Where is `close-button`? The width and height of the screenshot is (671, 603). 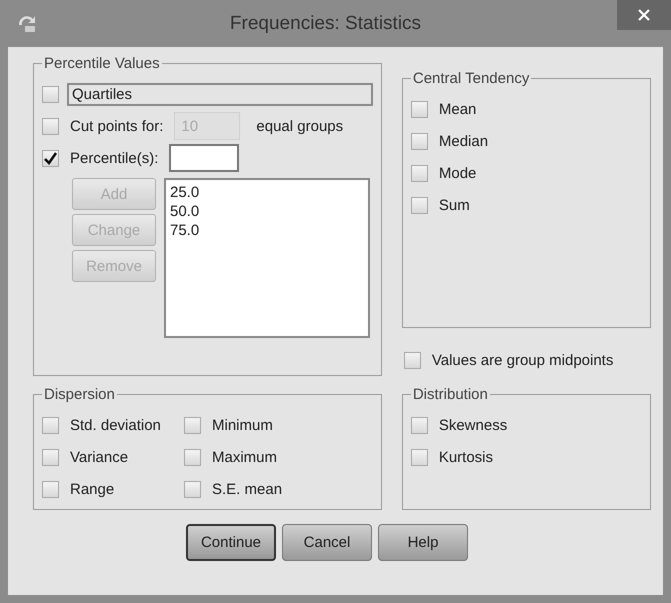 close-button is located at coordinates (644, 15).